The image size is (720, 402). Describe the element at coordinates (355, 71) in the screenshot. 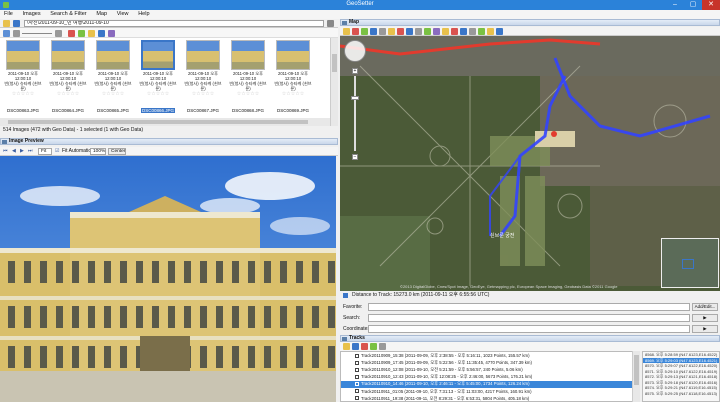

I see `zoom-in-map-icon: +` at that location.